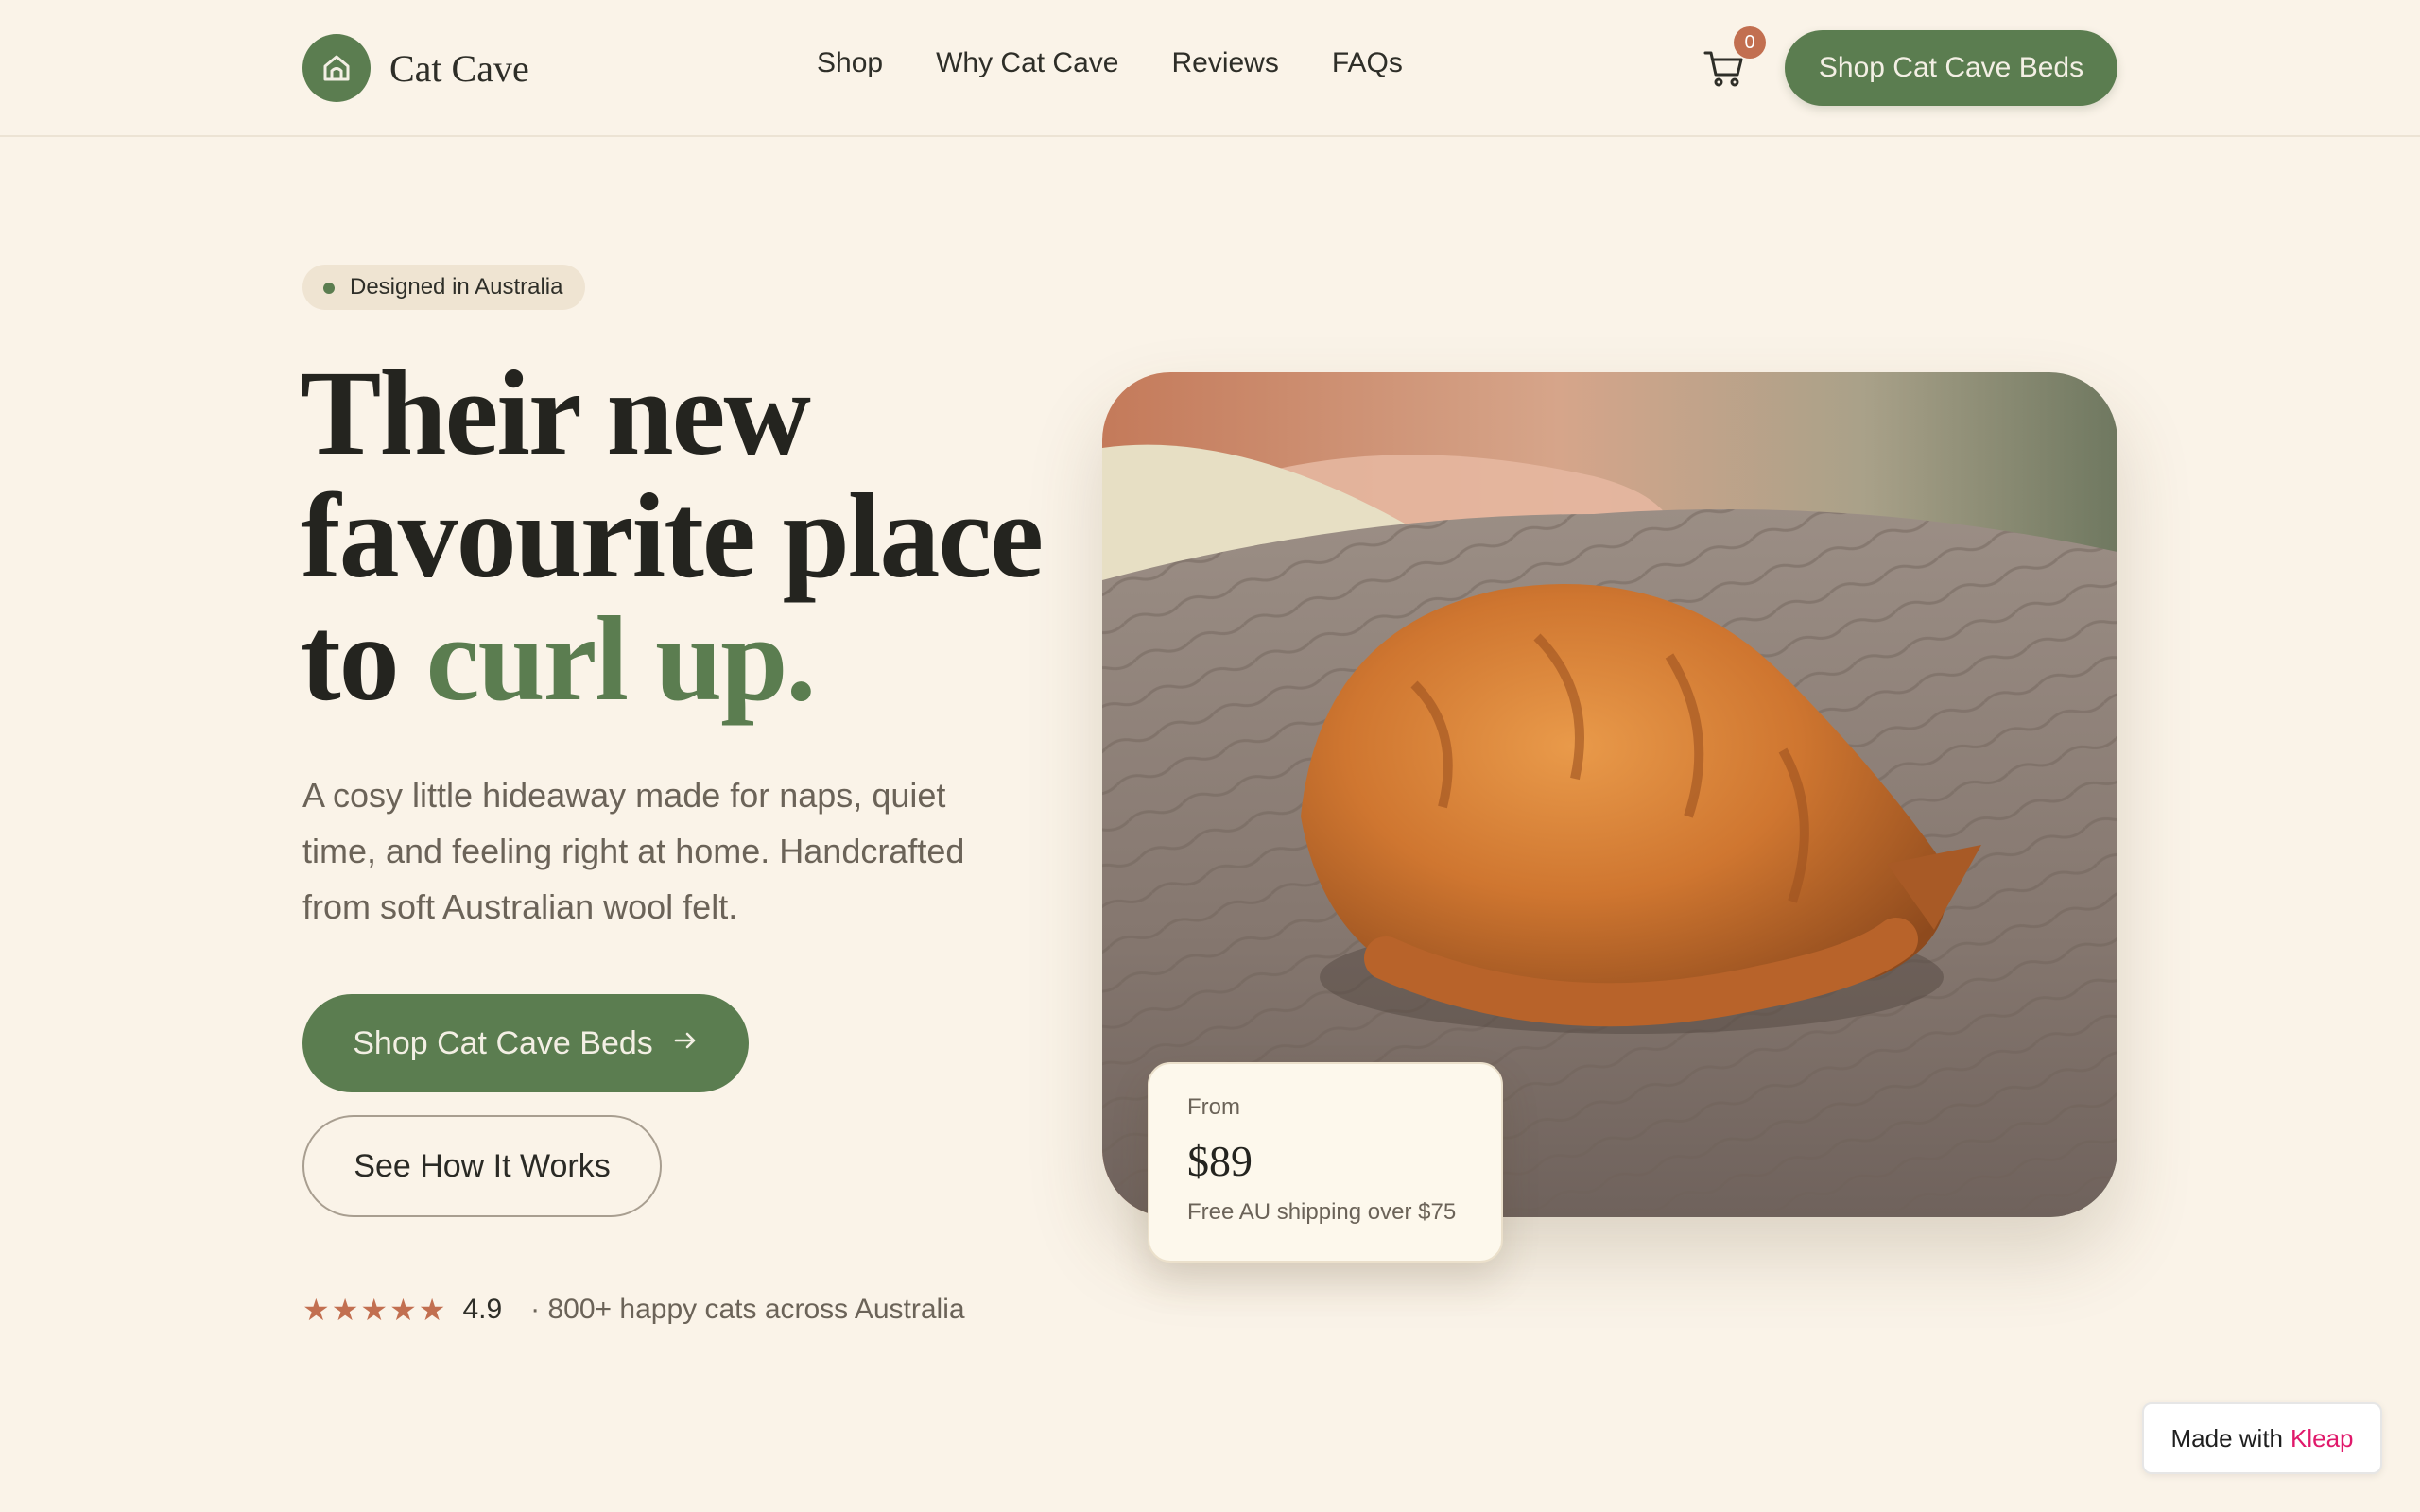 Image resolution: width=2420 pixels, height=1512 pixels. What do you see at coordinates (456, 287) in the screenshot?
I see `pill-label: Designed in Australia` at bounding box center [456, 287].